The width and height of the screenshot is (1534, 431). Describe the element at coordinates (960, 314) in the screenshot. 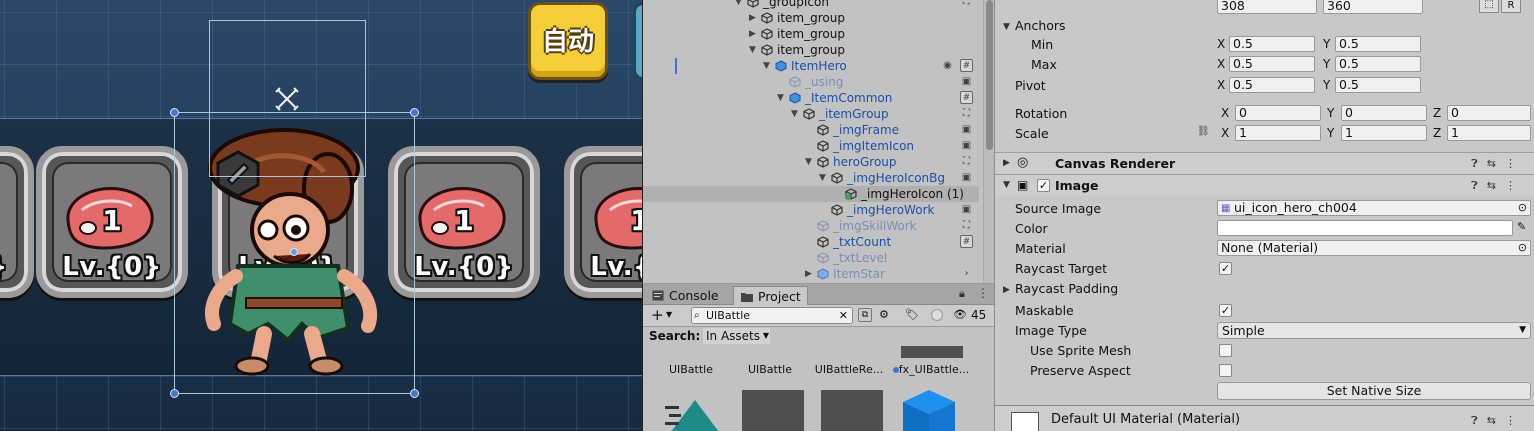

I see `hidden-eye-icon: 👁︎` at that location.